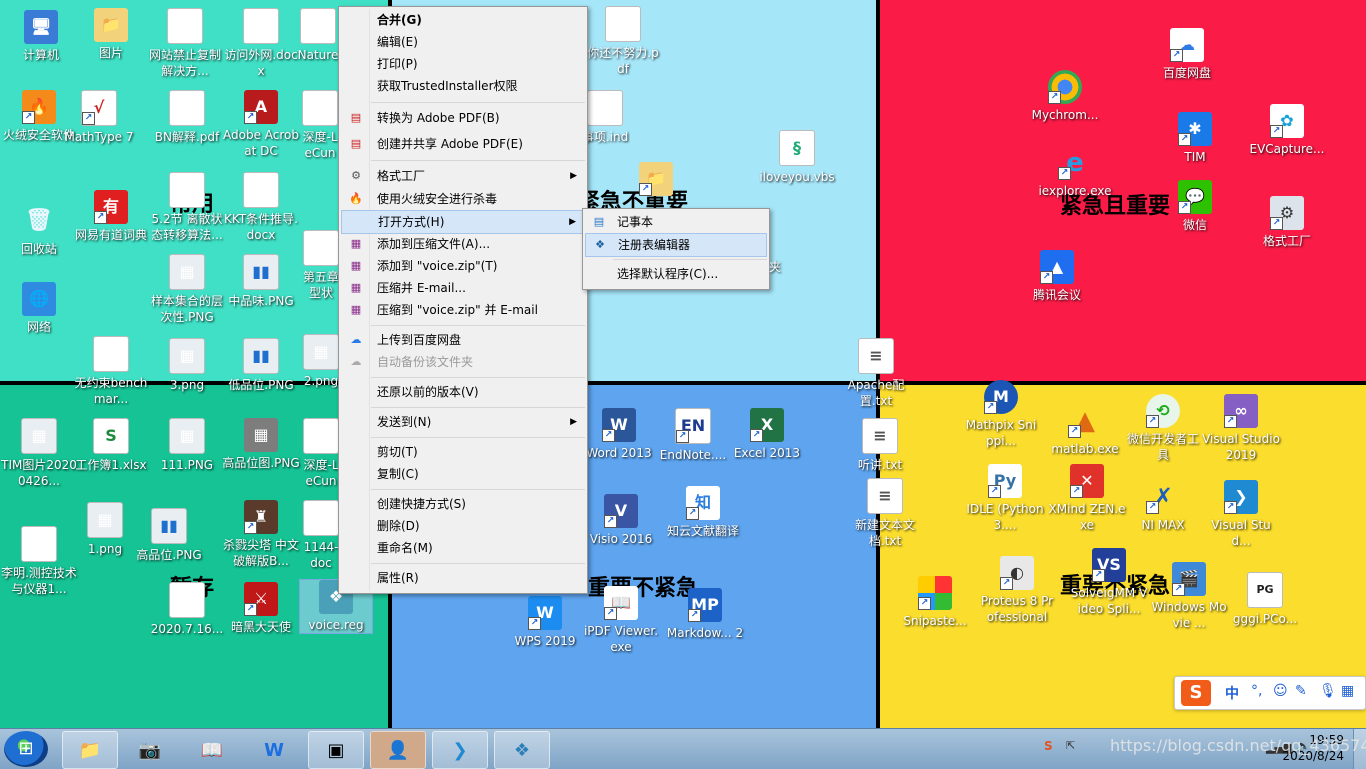  What do you see at coordinates (619, 434) in the screenshot?
I see `desktop-icon-word2013: W↗Word 2013` at bounding box center [619, 434].